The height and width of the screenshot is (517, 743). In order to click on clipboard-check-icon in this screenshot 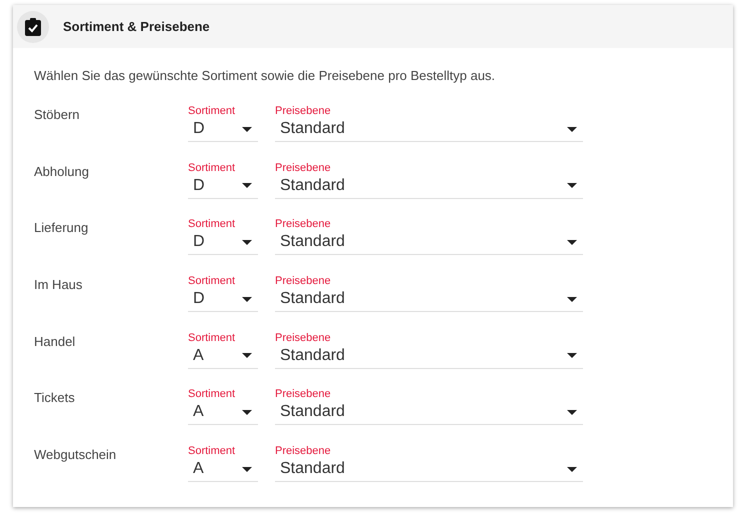, I will do `click(33, 26)`.